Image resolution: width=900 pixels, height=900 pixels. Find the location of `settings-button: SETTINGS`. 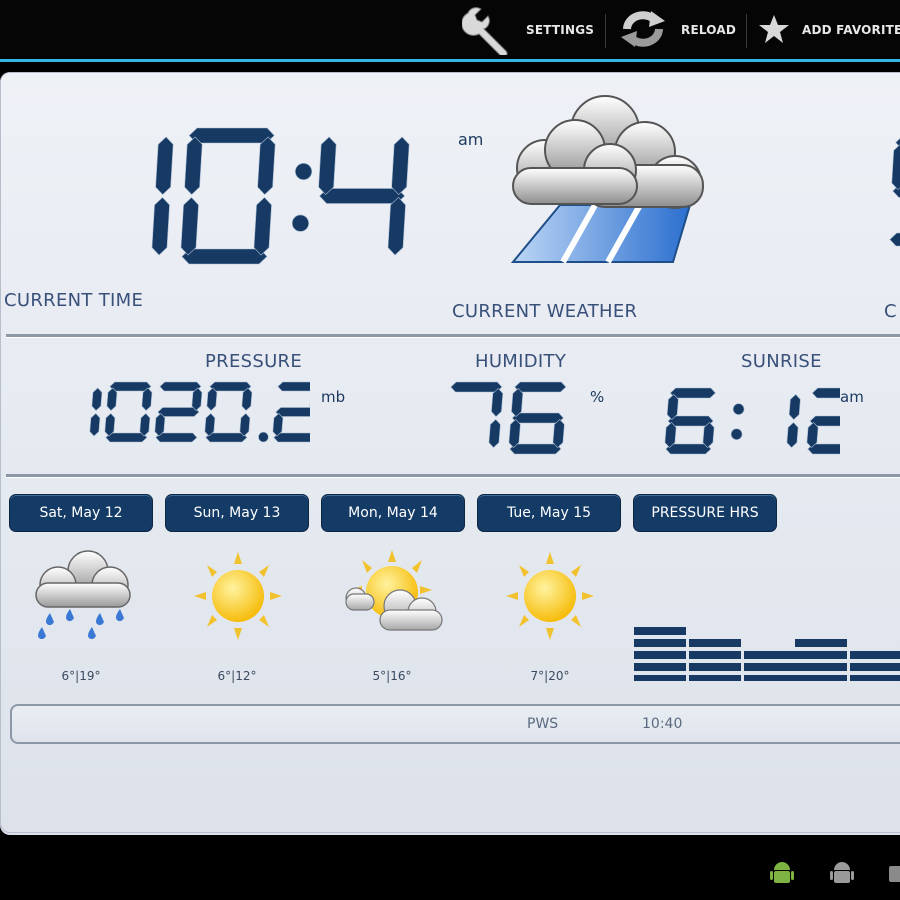

settings-button: SETTINGS is located at coordinates (528, 32).